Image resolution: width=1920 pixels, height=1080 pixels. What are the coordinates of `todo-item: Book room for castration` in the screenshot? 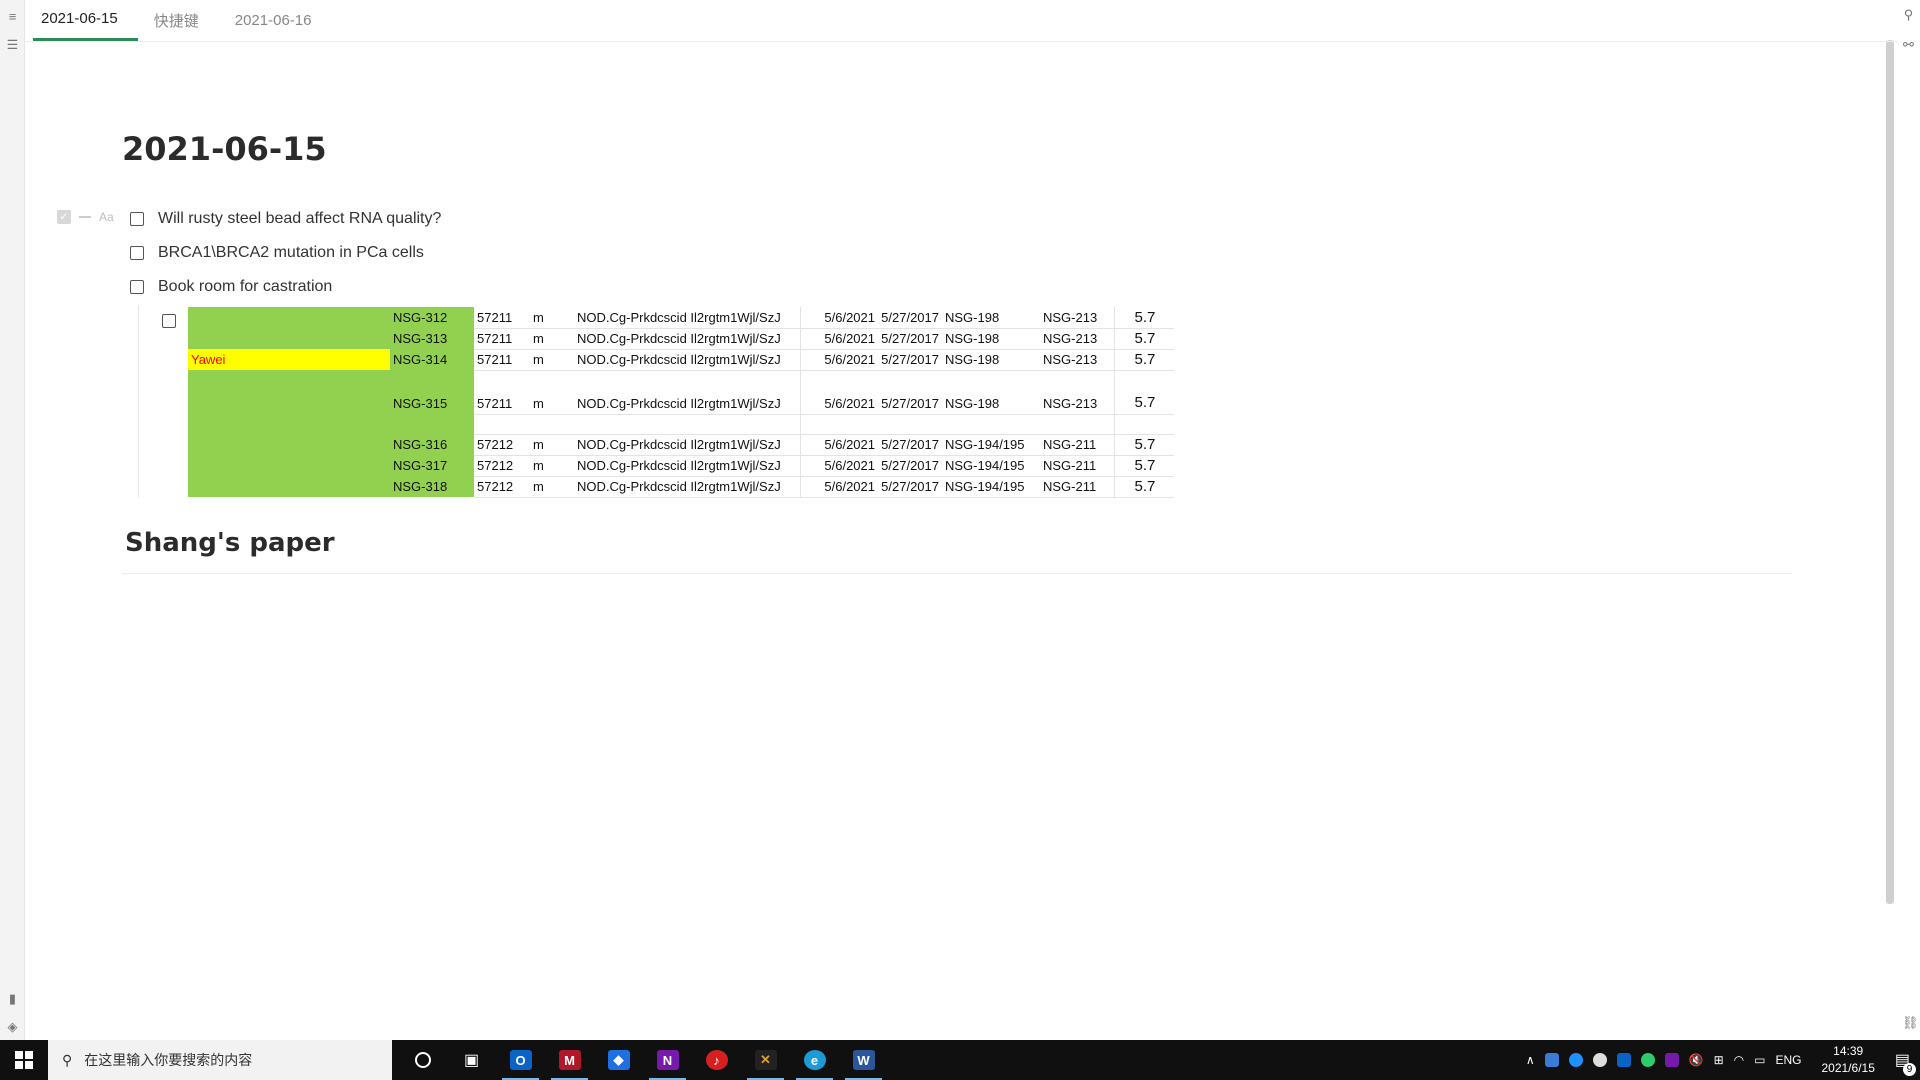 It's located at (231, 287).